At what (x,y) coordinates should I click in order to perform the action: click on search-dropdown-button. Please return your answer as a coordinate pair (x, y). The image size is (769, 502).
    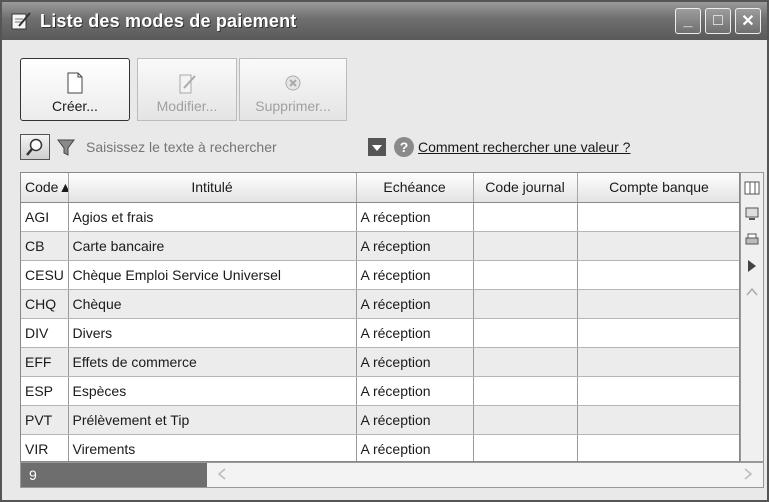
    Looking at the image, I should click on (377, 147).